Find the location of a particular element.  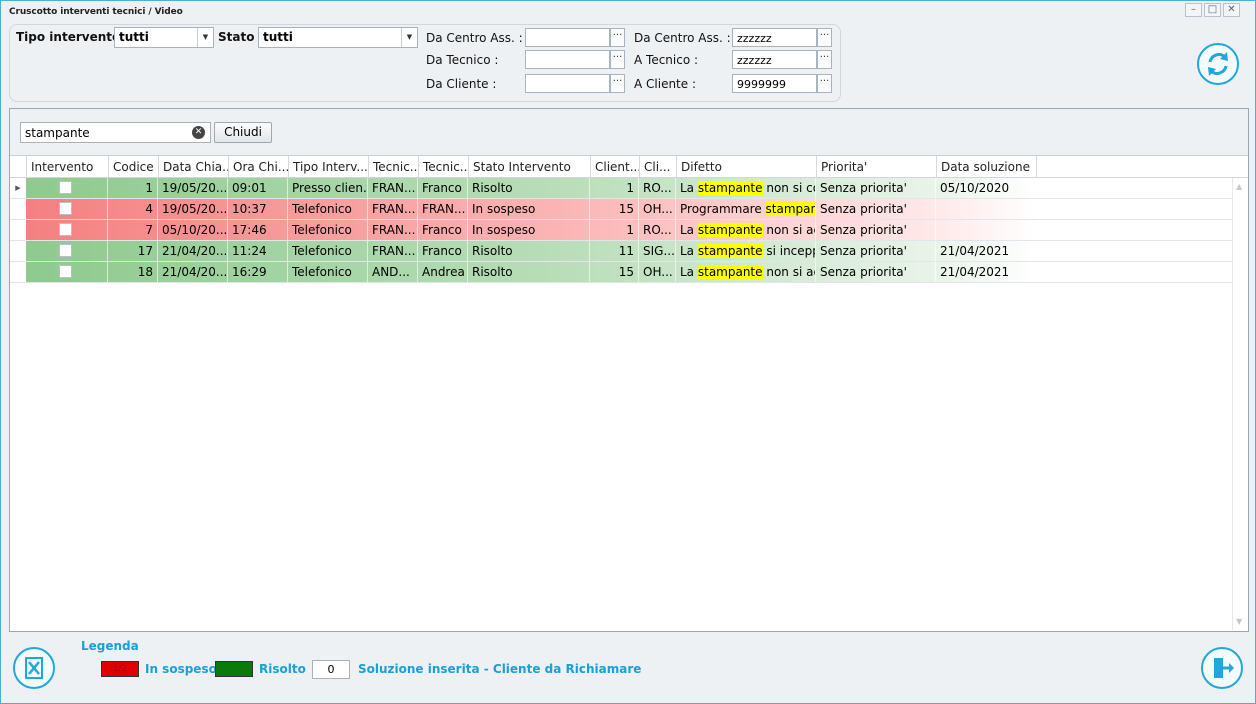

tecnico-name-cell: Franco is located at coordinates (443, 251).